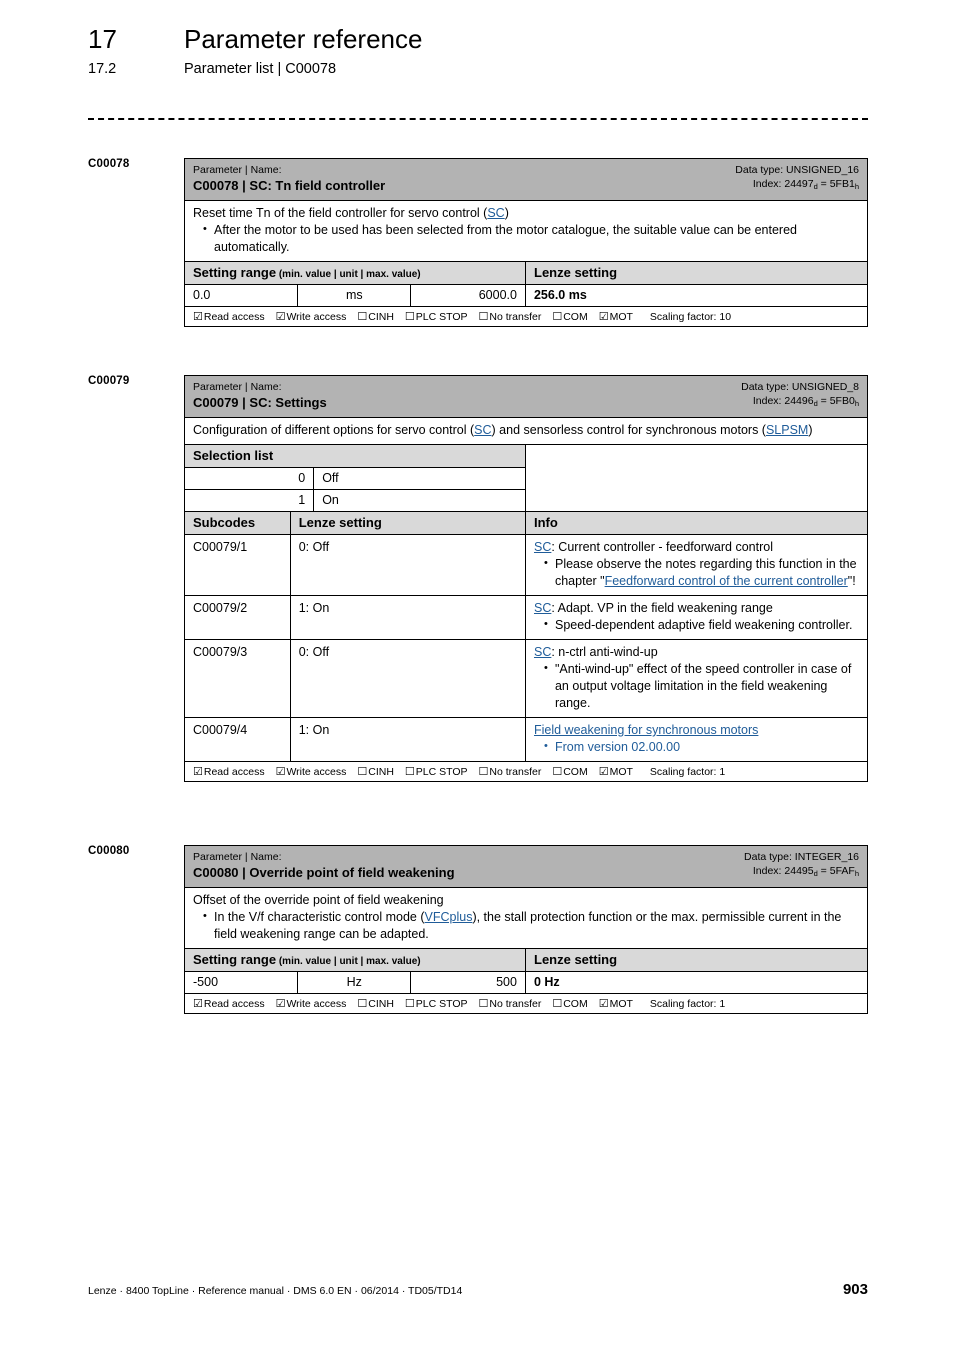 Image resolution: width=954 pixels, height=1350 pixels. Describe the element at coordinates (238, 523) in the screenshot. I see `subcodes-column-header: Subcodes` at that location.